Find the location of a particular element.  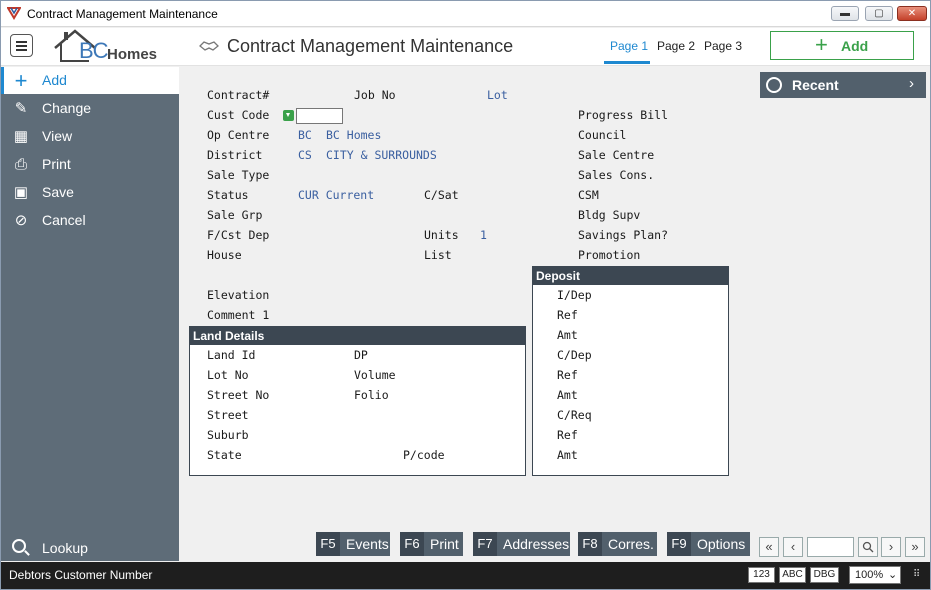

recent-panel-button: Recent › is located at coordinates (843, 85).